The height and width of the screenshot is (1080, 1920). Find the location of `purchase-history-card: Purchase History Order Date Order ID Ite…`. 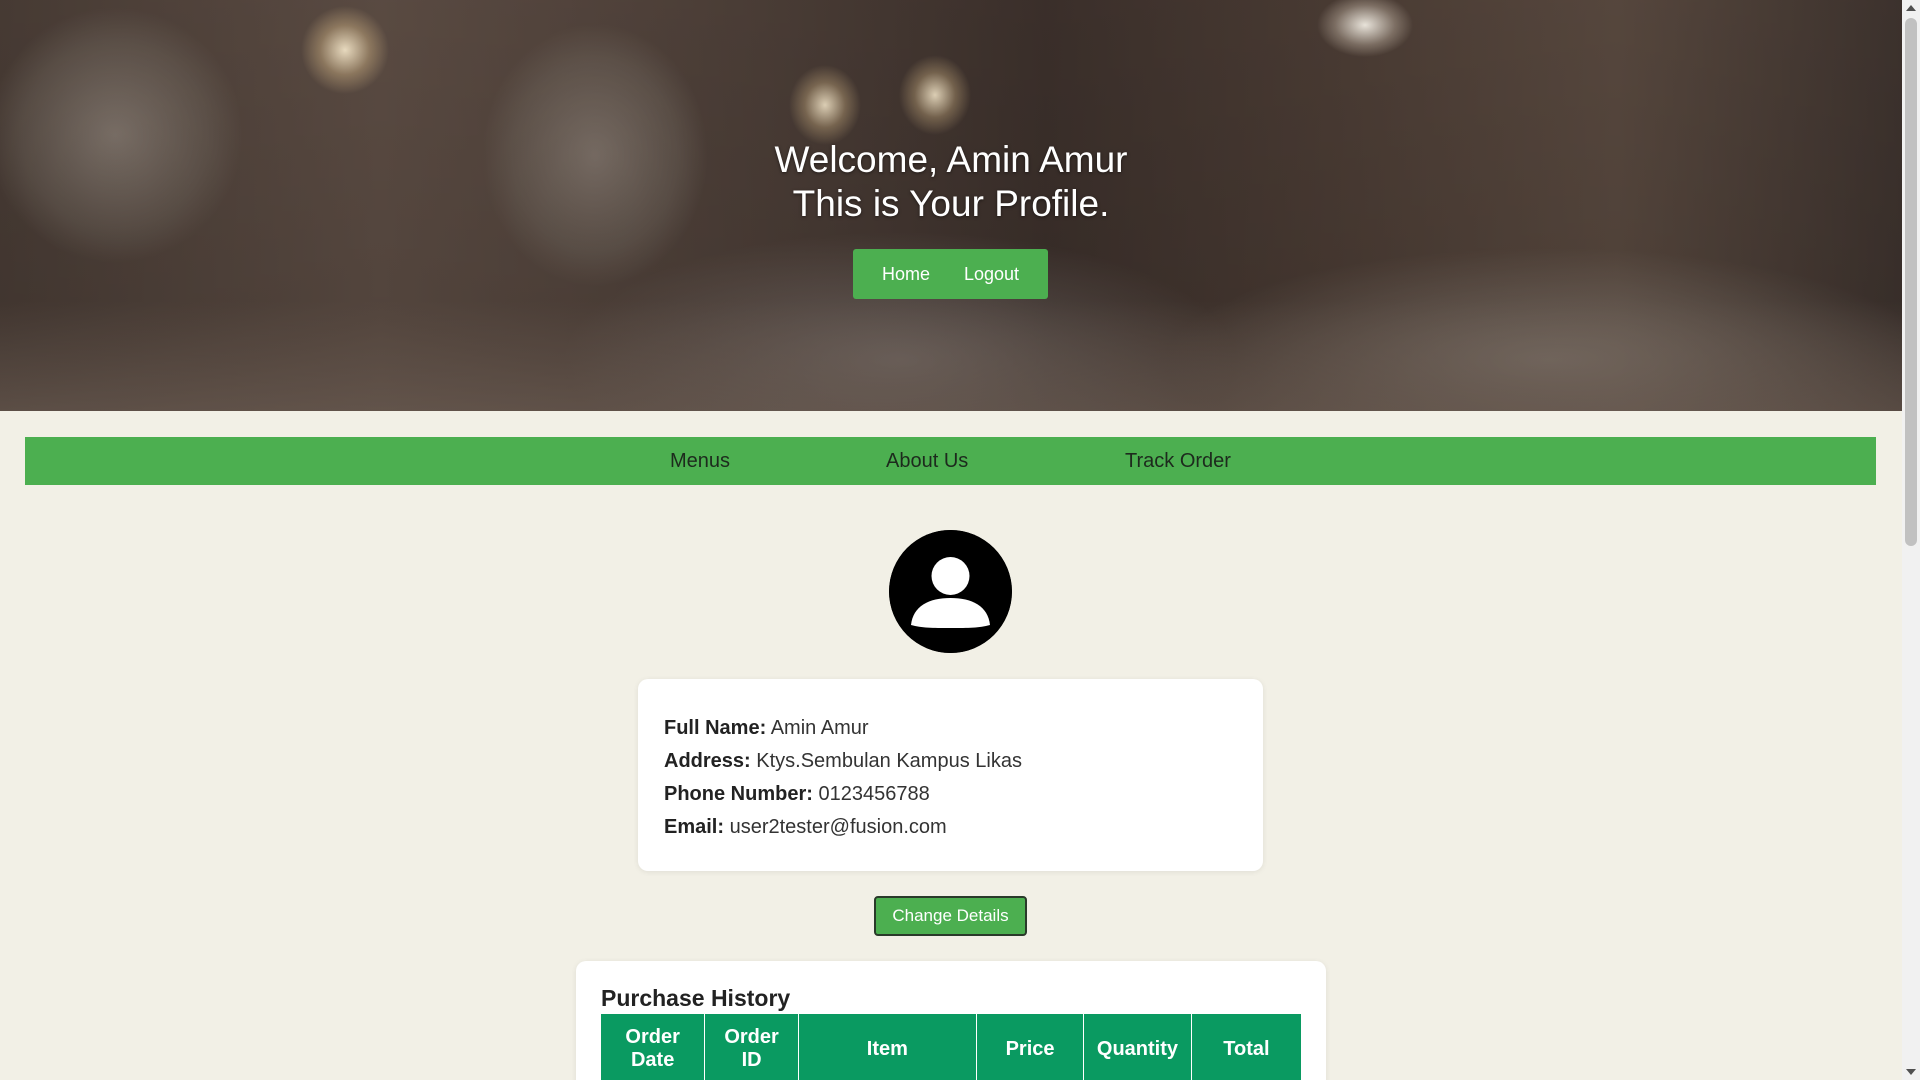

purchase-history-card: Purchase History Order Date Order ID Ite… is located at coordinates (951, 1020).